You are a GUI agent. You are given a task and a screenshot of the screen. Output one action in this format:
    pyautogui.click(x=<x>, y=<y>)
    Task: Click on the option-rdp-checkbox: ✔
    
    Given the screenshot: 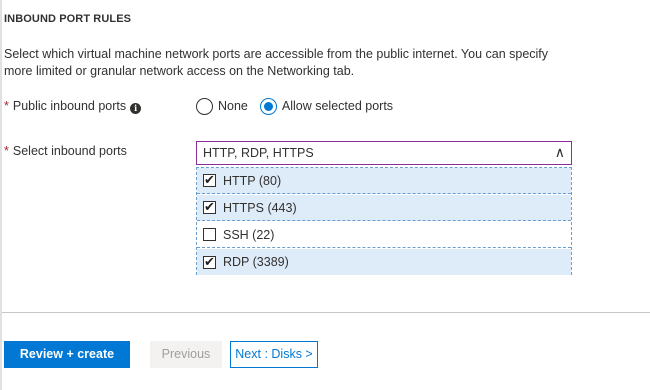 What is the action you would take?
    pyautogui.click(x=209, y=262)
    